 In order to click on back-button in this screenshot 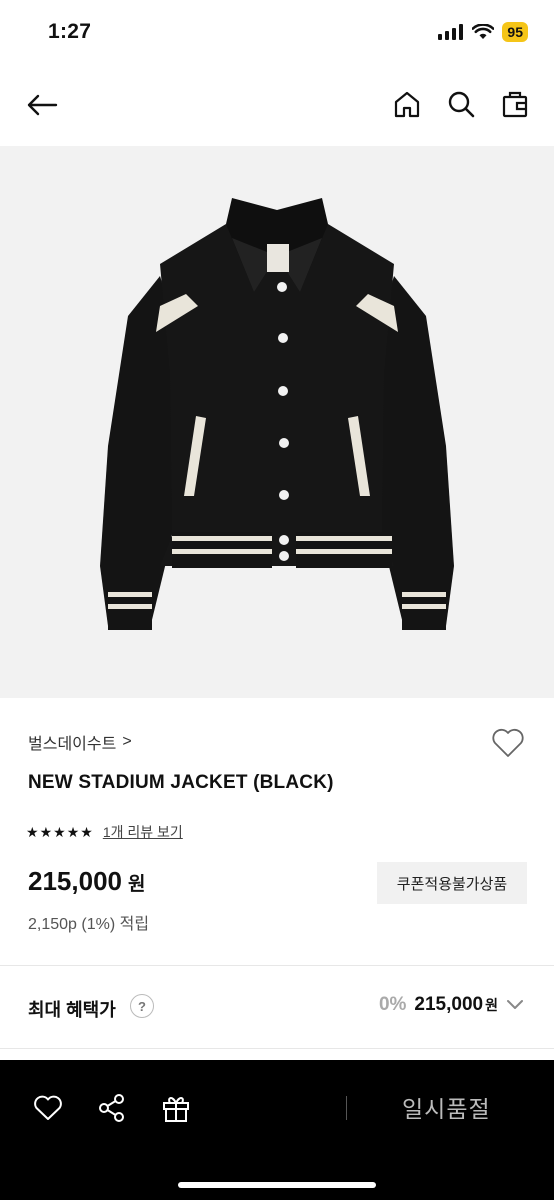, I will do `click(42, 105)`.